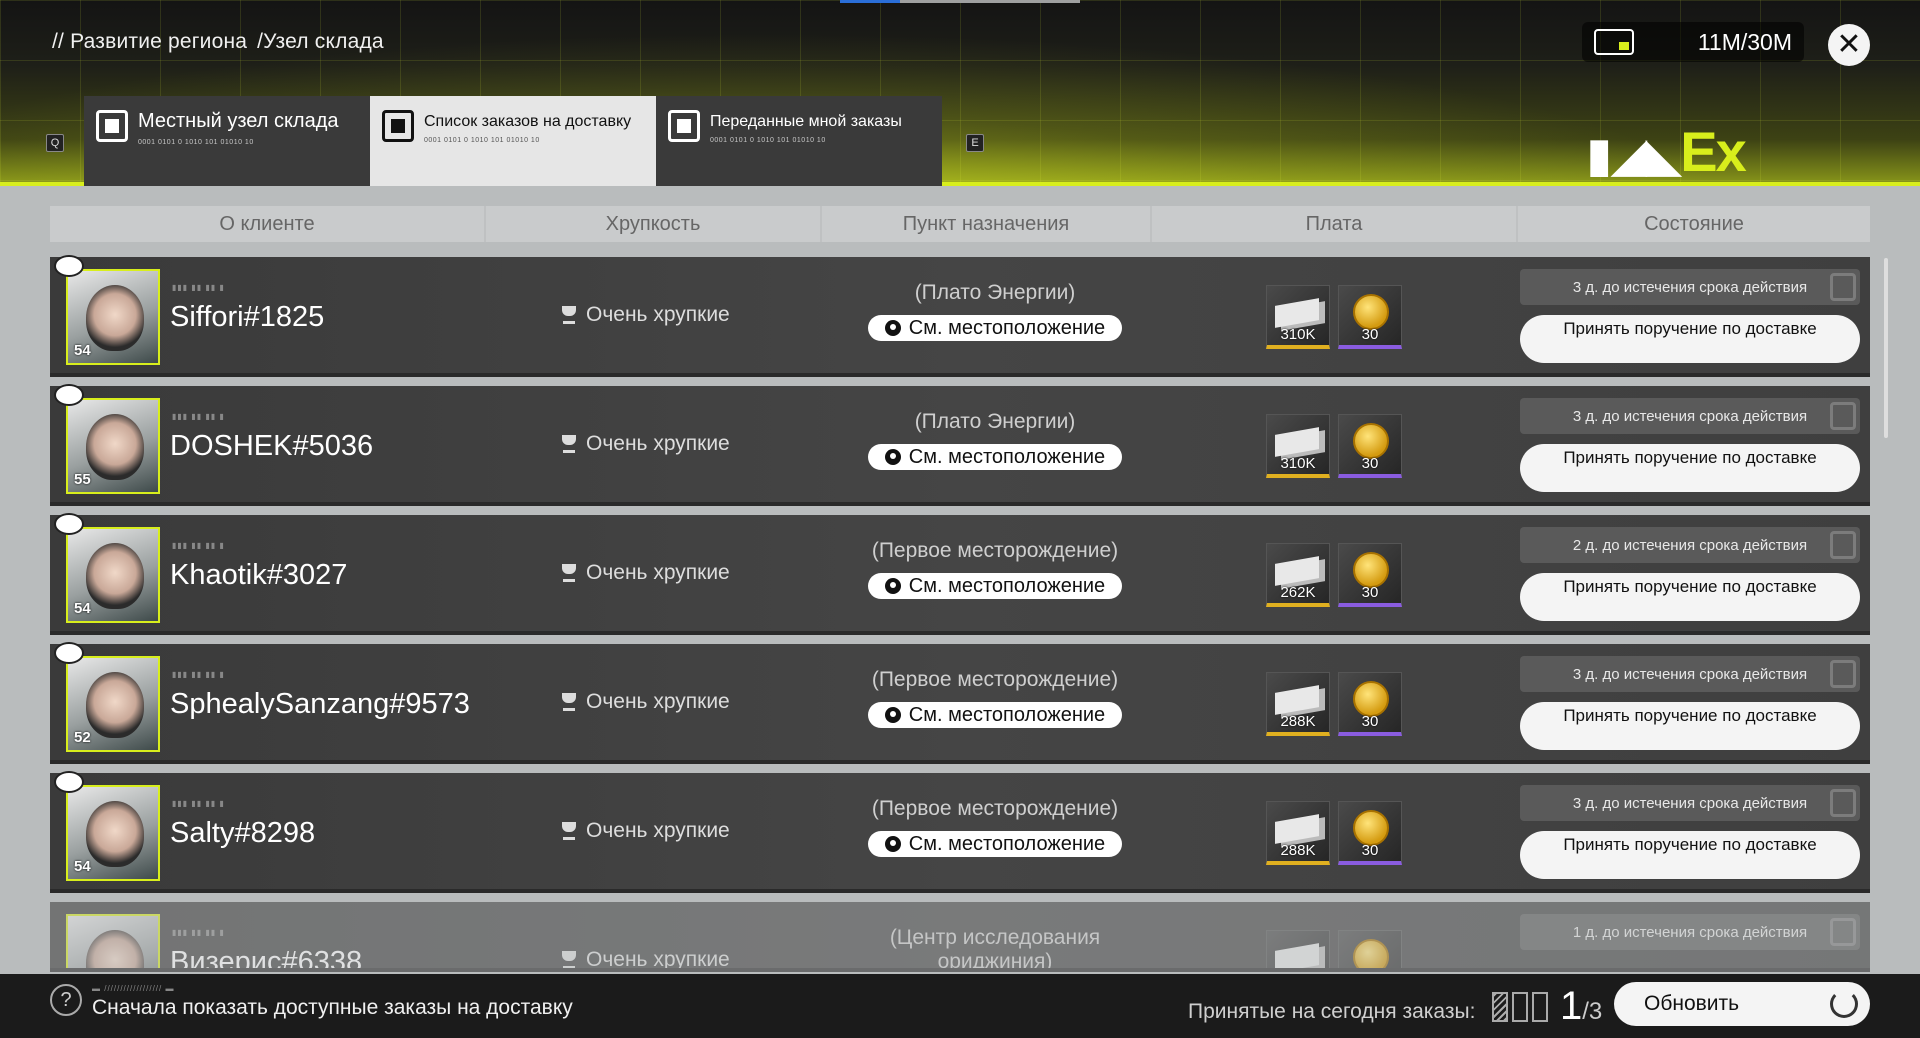 The image size is (1920, 1038). What do you see at coordinates (1693, 42) in the screenshot?
I see `storage-capacity: 11M/30M` at bounding box center [1693, 42].